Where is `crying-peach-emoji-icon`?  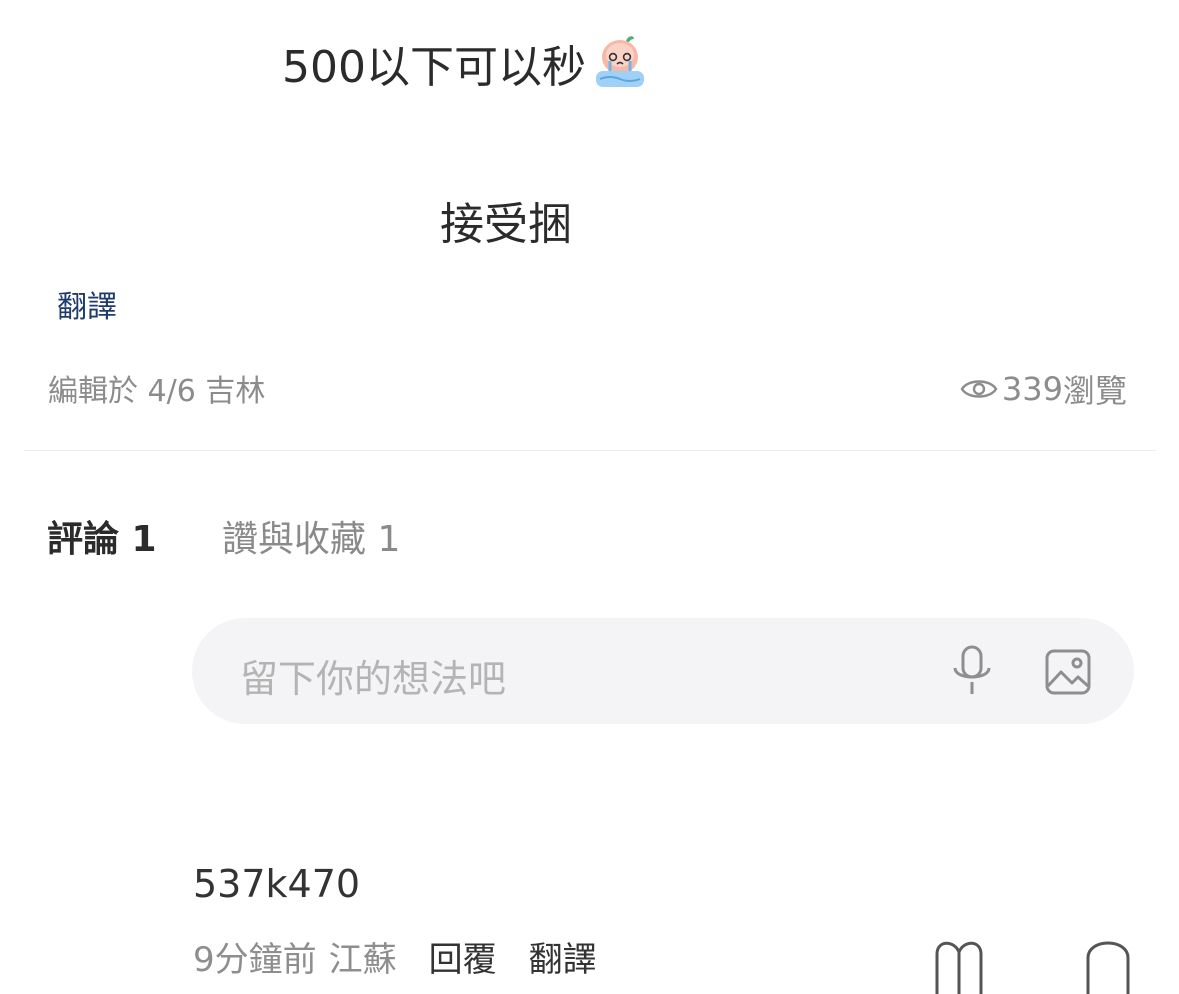 crying-peach-emoji-icon is located at coordinates (619, 61).